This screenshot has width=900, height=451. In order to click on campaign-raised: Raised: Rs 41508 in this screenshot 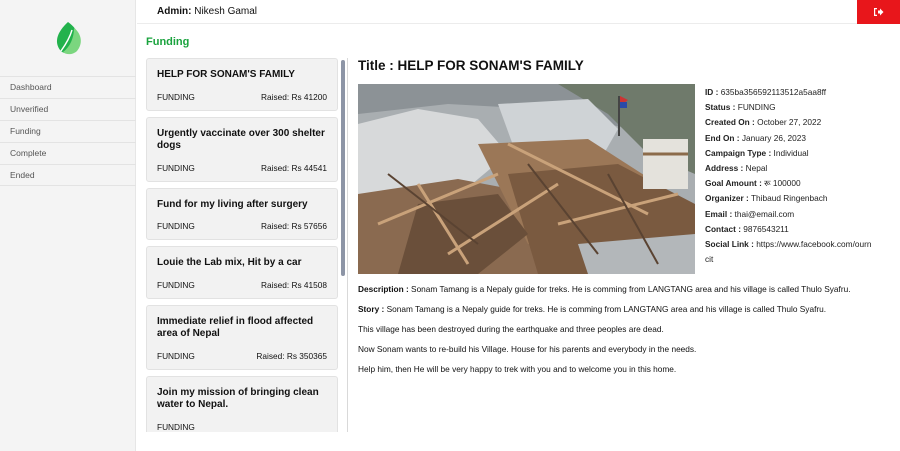, I will do `click(294, 284)`.